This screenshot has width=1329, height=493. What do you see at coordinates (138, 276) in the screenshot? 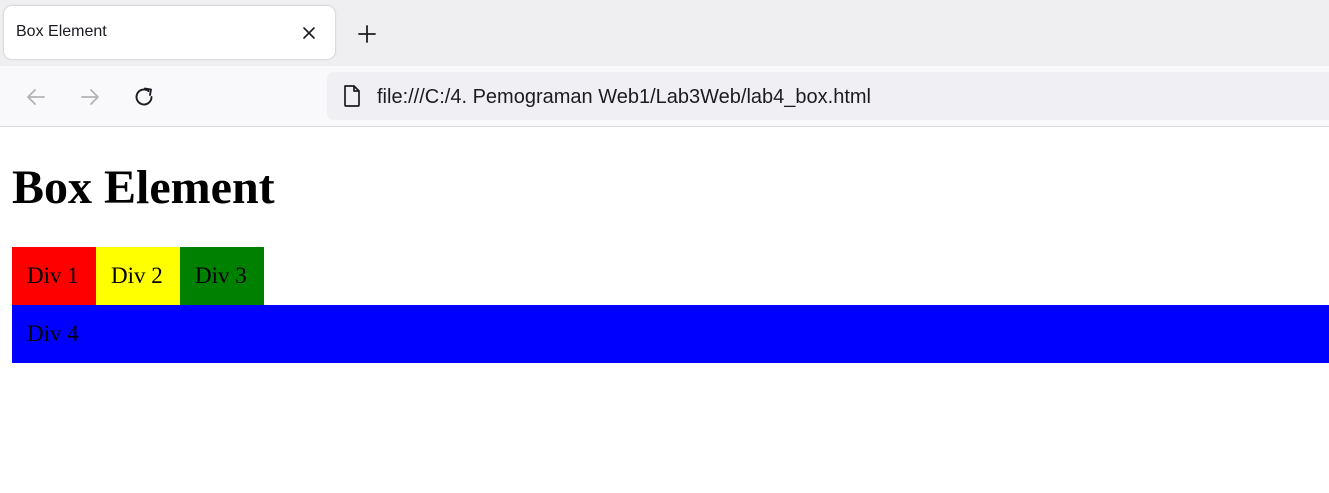
I see `div-2-box: Div 2` at bounding box center [138, 276].